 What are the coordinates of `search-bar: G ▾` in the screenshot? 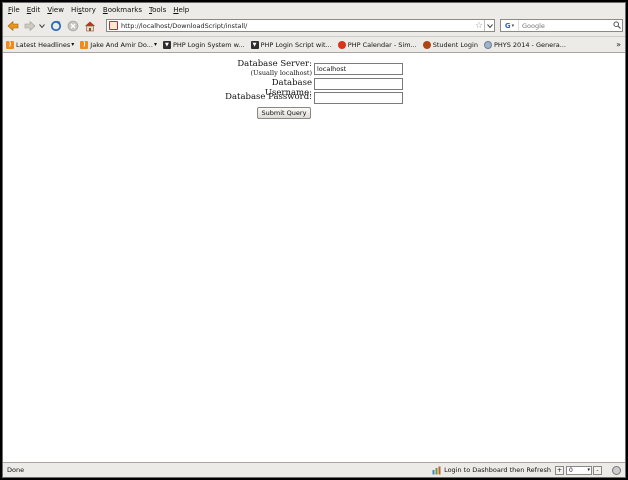 It's located at (561, 25).